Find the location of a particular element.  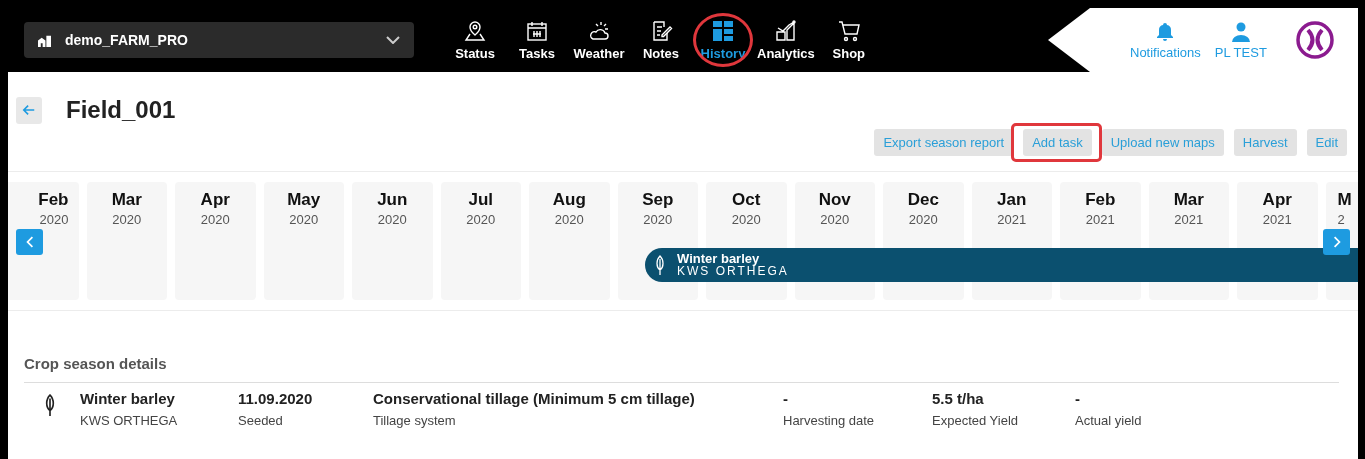

scroll-right-button is located at coordinates (1336, 242).